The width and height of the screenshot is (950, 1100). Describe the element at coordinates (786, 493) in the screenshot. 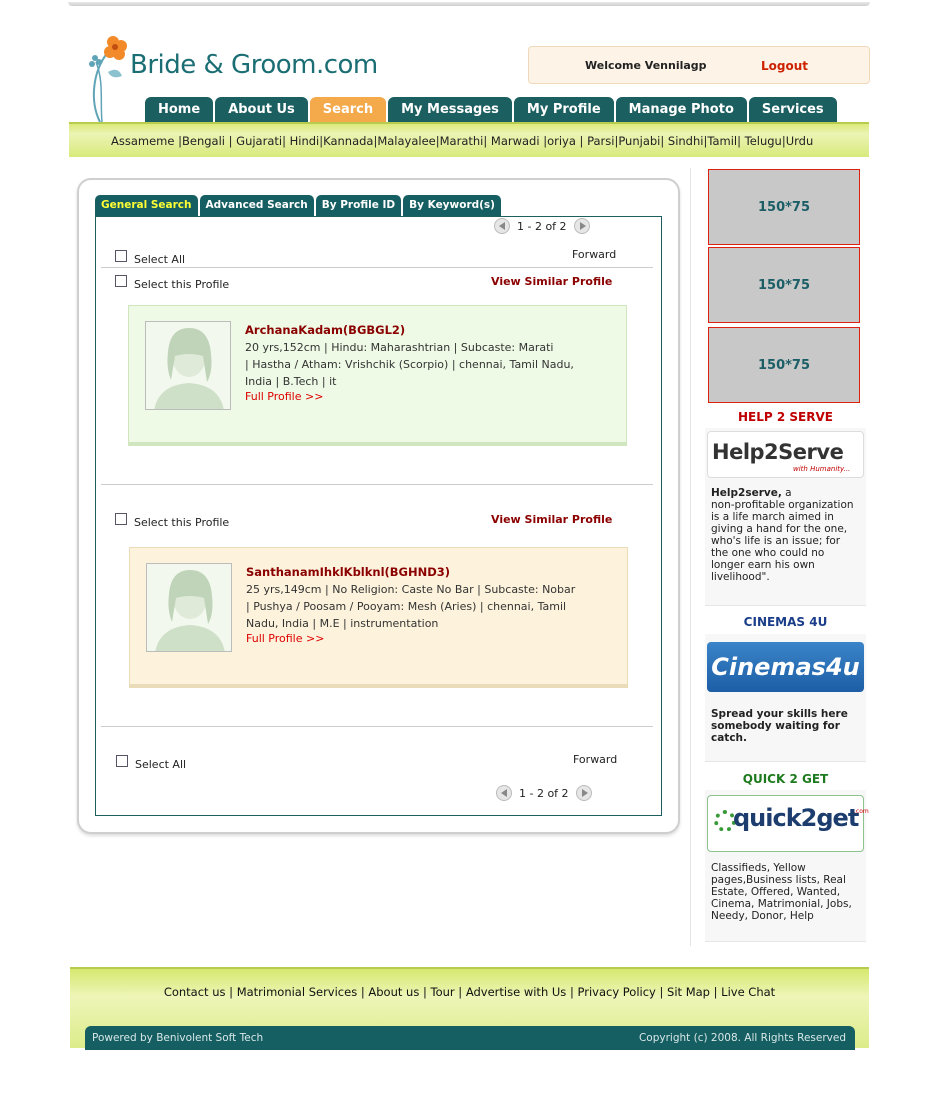

I see `help2serve-text: a` at that location.